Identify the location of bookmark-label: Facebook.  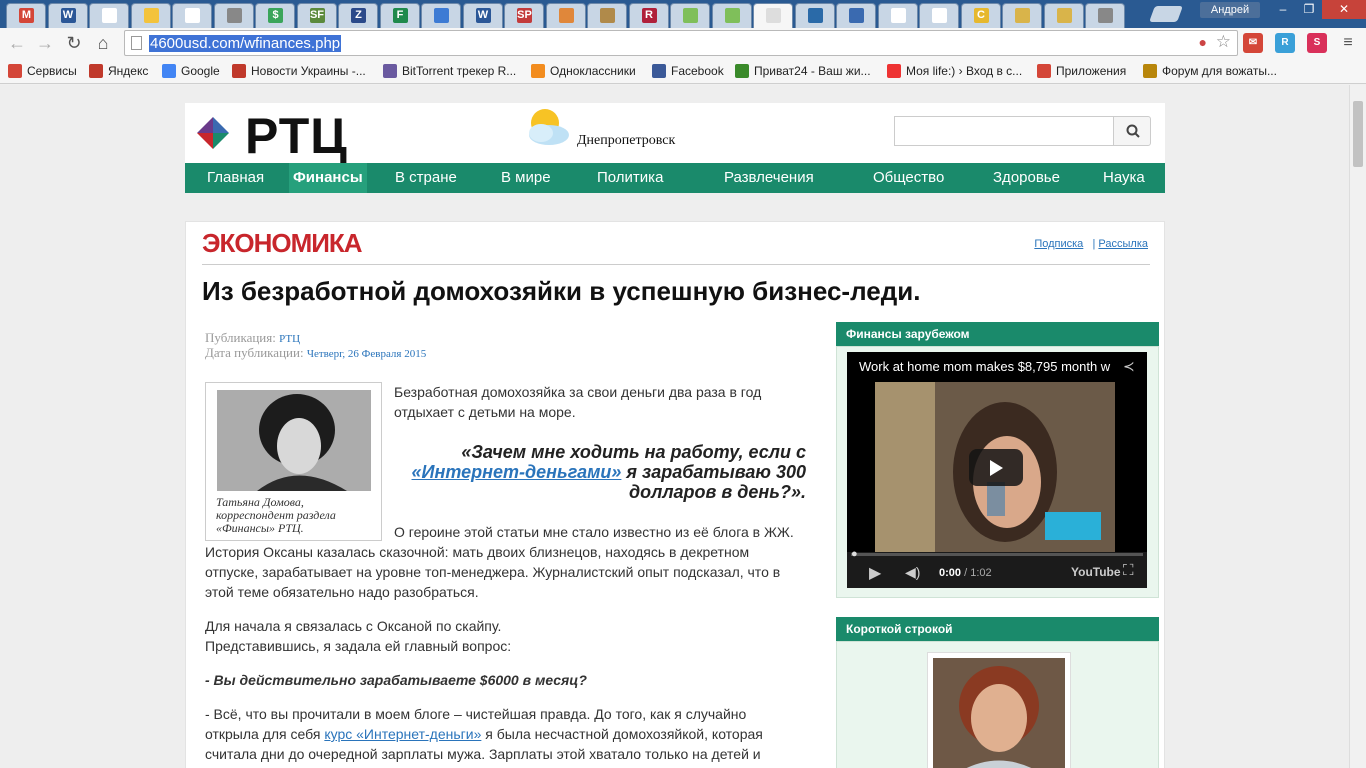
(697, 71).